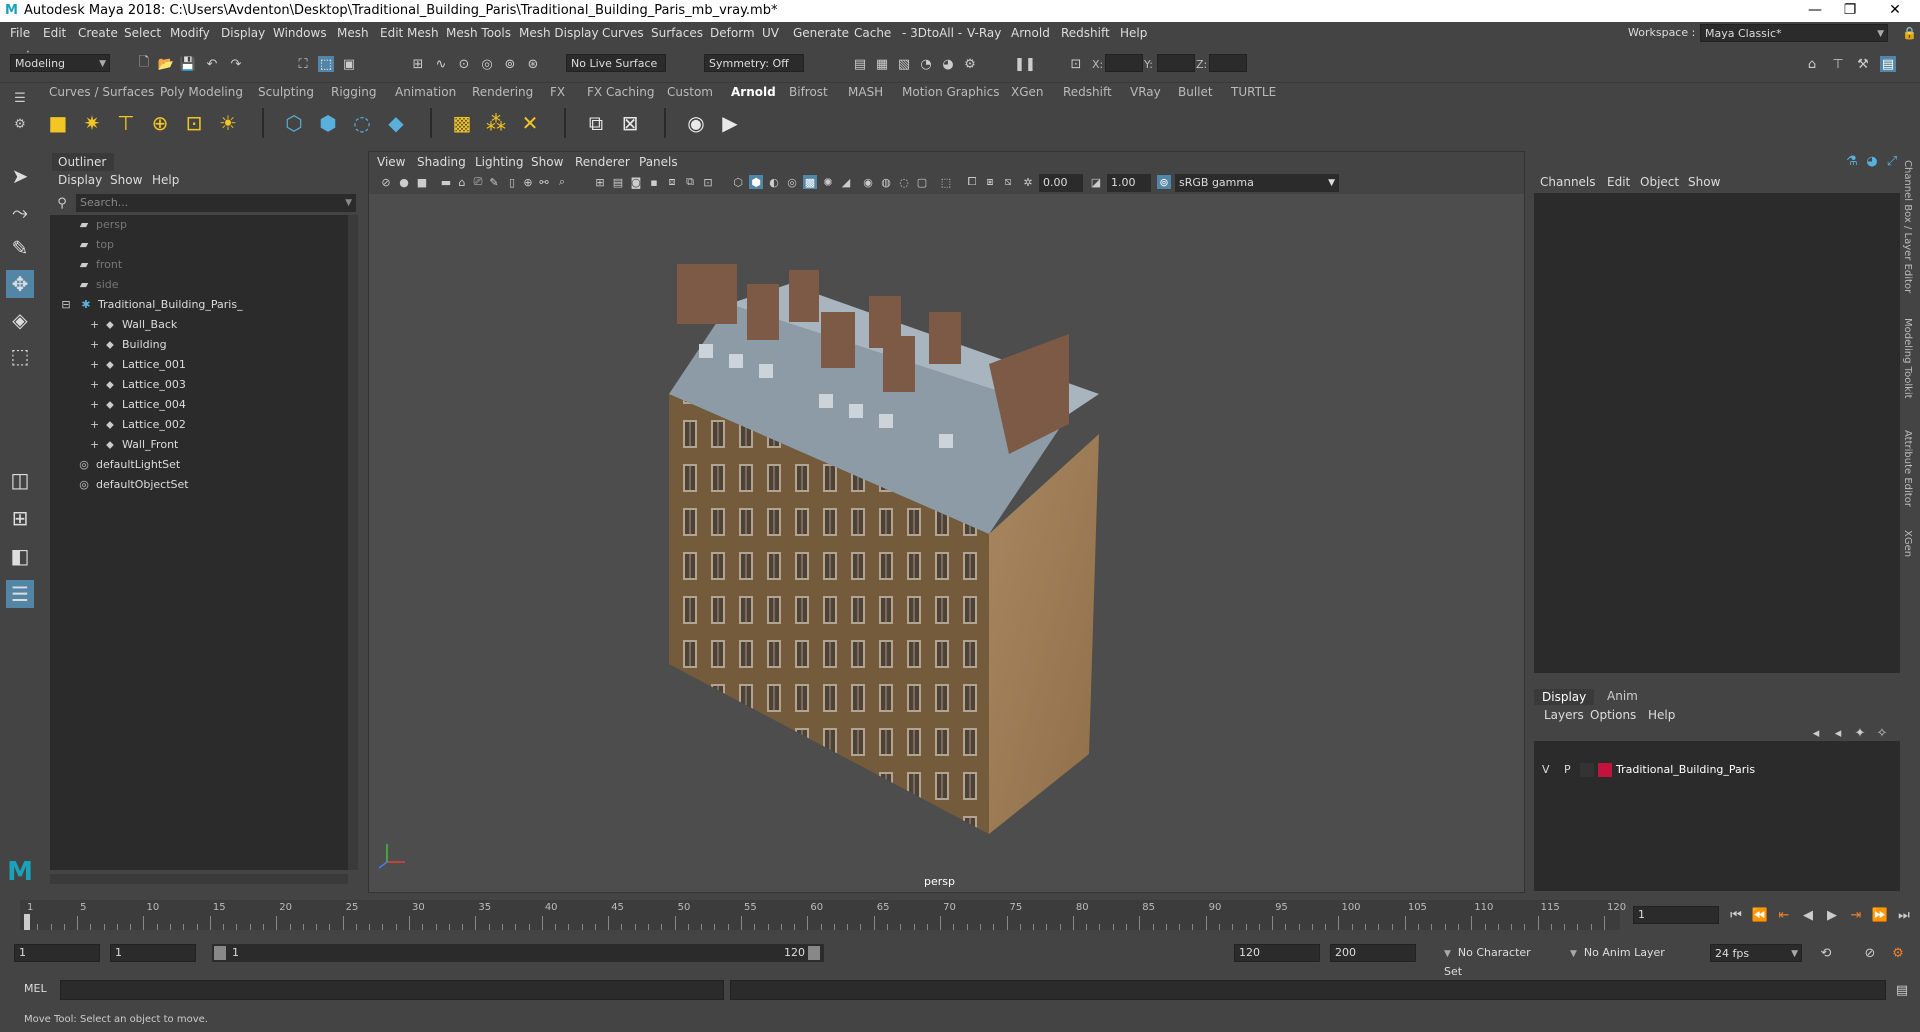 The width and height of the screenshot is (1920, 1032). I want to click on snap-pivot-icon: ⊛, so click(533, 64).